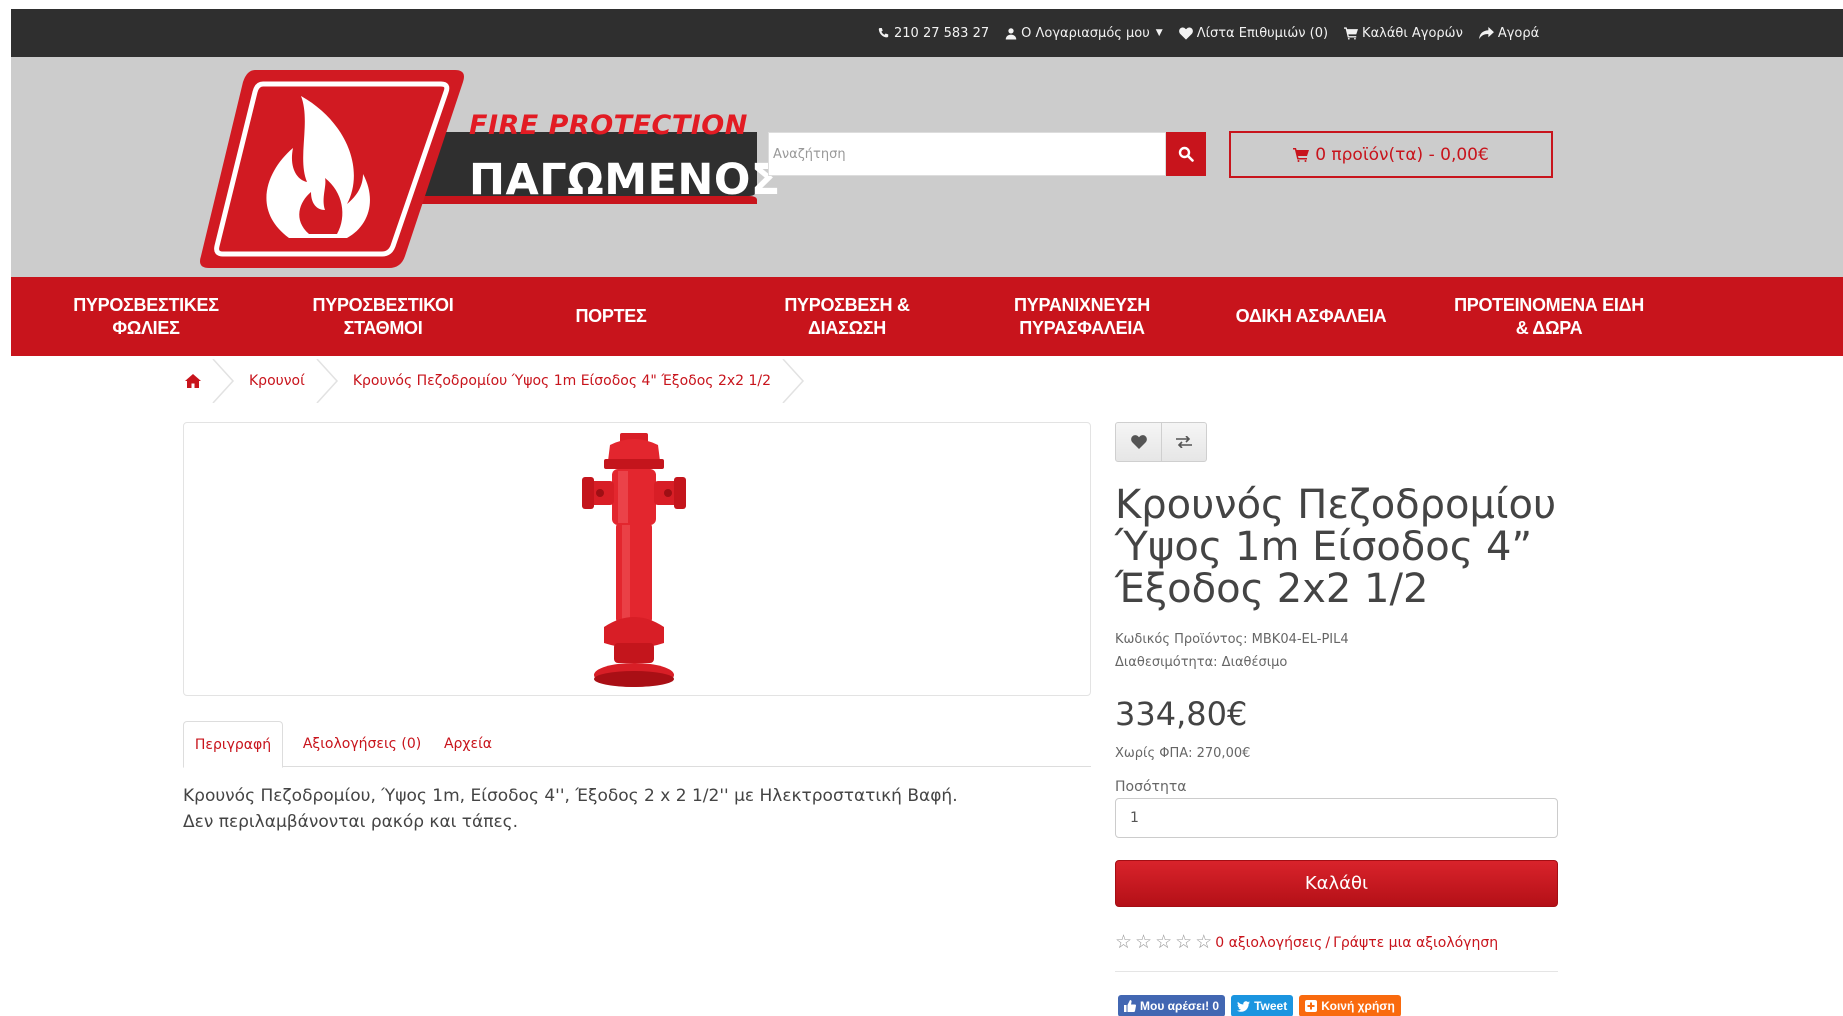 This screenshot has height=1016, width=1843. I want to click on share-arrow-icon, so click(1486, 32).